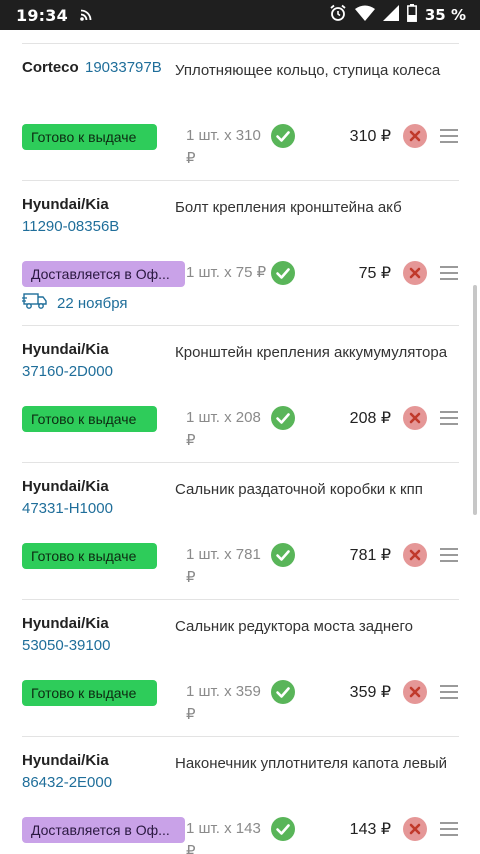 This screenshot has width=480, height=854. What do you see at coordinates (67, 782) in the screenshot?
I see `item-article-link: 86432-2E000` at bounding box center [67, 782].